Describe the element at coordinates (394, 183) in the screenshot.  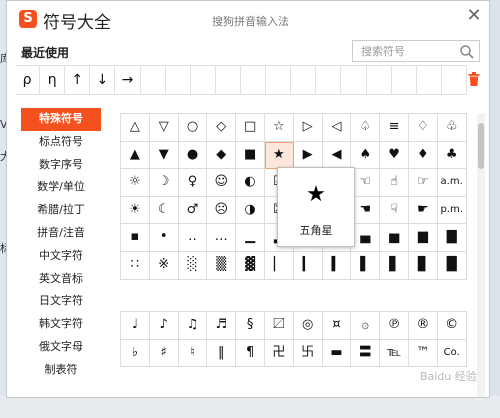
I see `symbol-cell: ☝` at that location.